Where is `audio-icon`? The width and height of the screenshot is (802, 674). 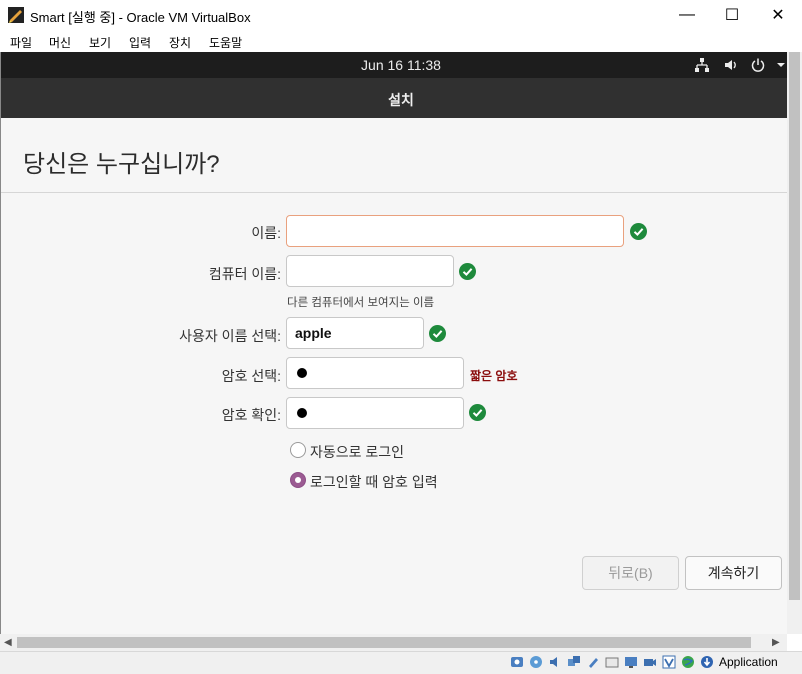 audio-icon is located at coordinates (555, 662).